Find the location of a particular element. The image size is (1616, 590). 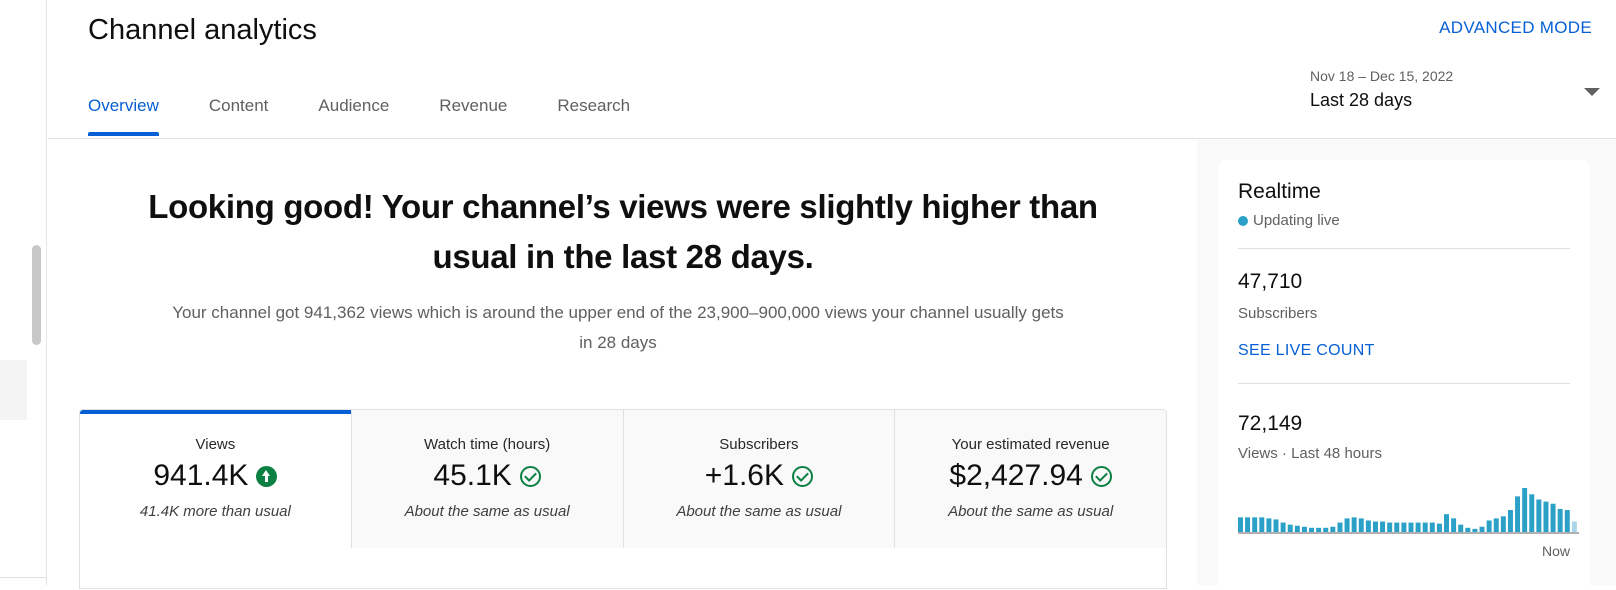

views-sparkline is located at coordinates (1414, 515).